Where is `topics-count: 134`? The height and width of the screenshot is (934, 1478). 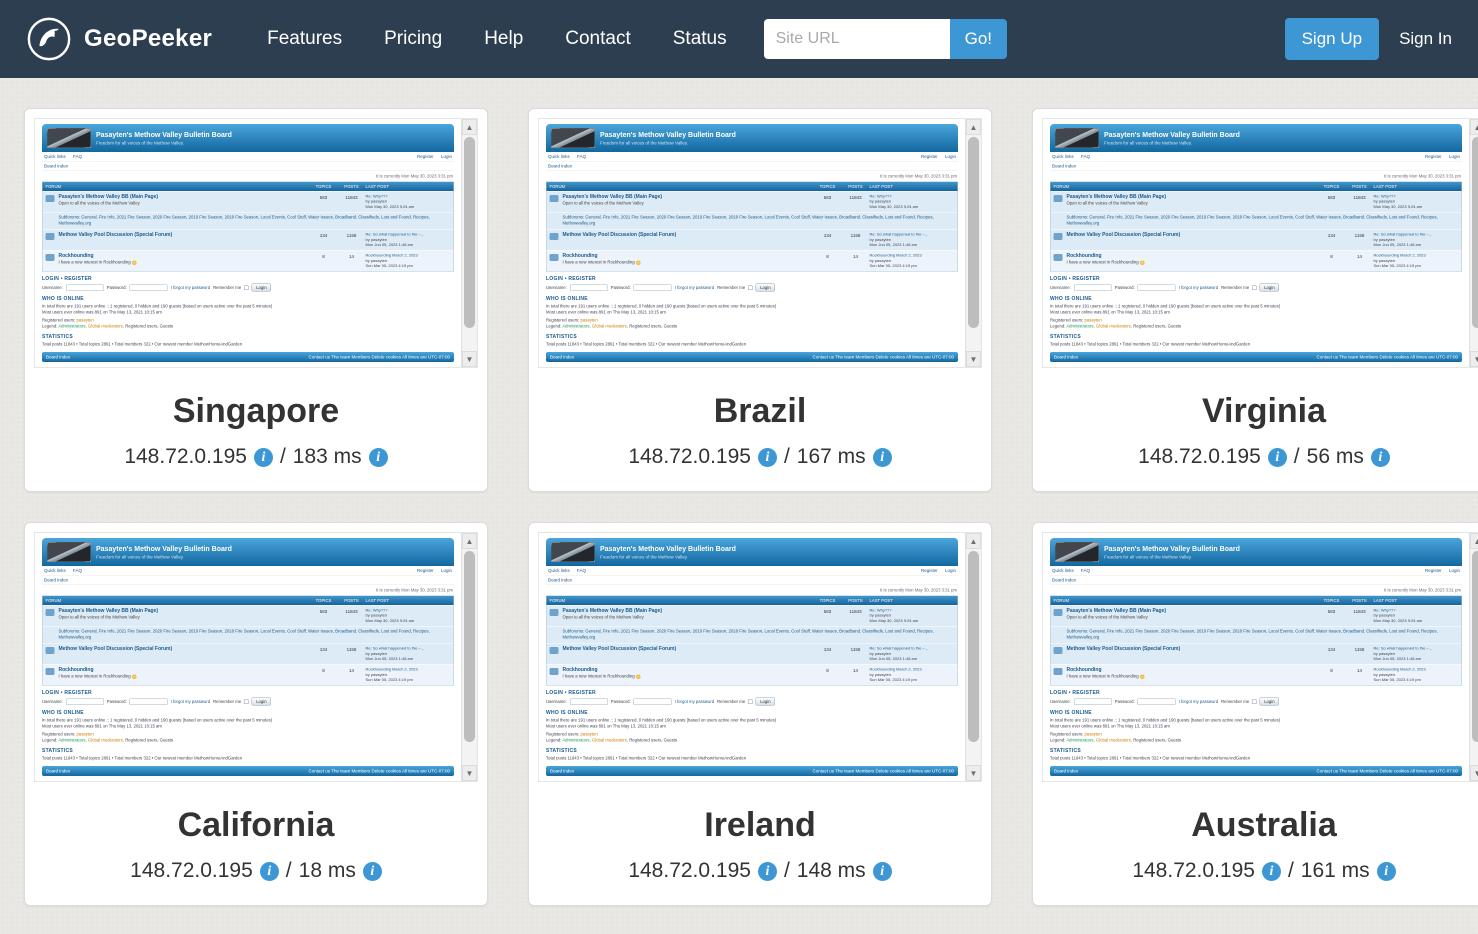 topics-count: 134 is located at coordinates (1331, 236).